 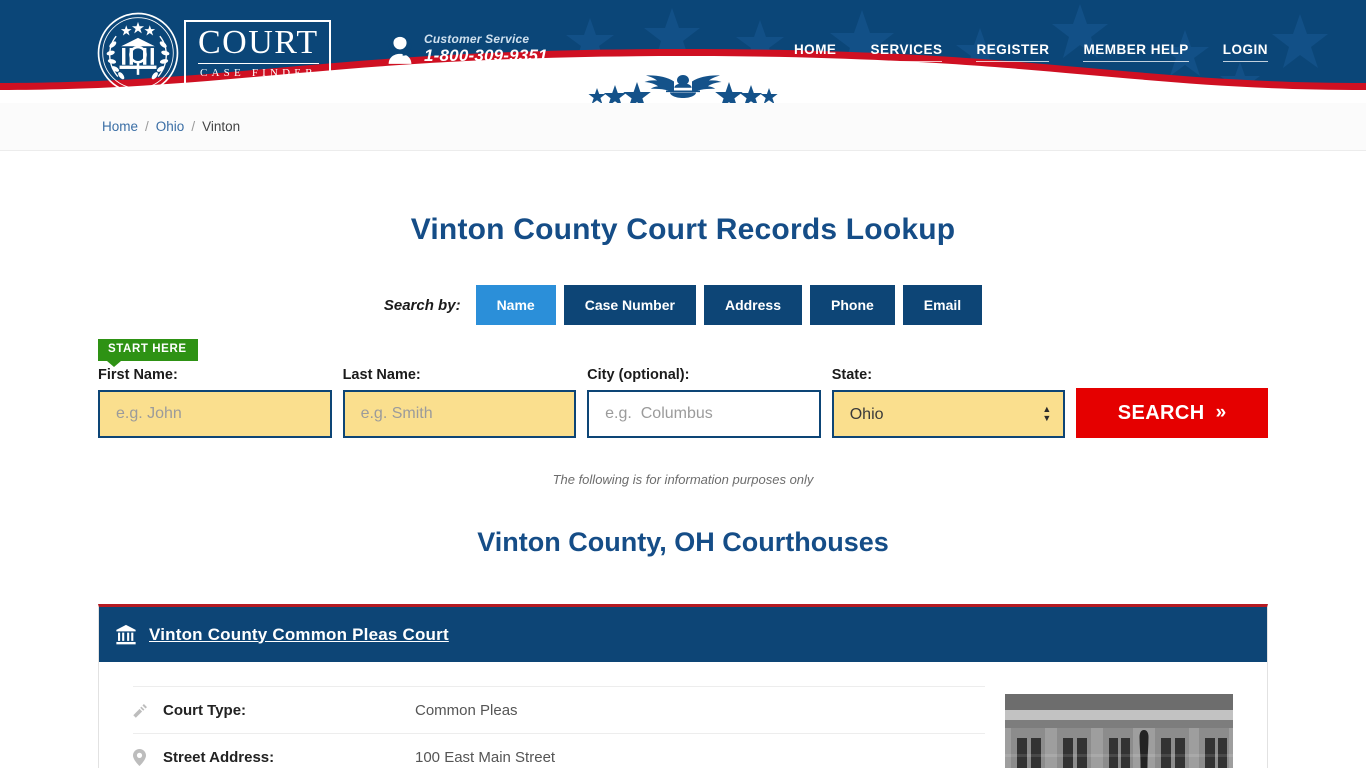 I want to click on breadcrumb-item-home: Home, so click(x=120, y=126).